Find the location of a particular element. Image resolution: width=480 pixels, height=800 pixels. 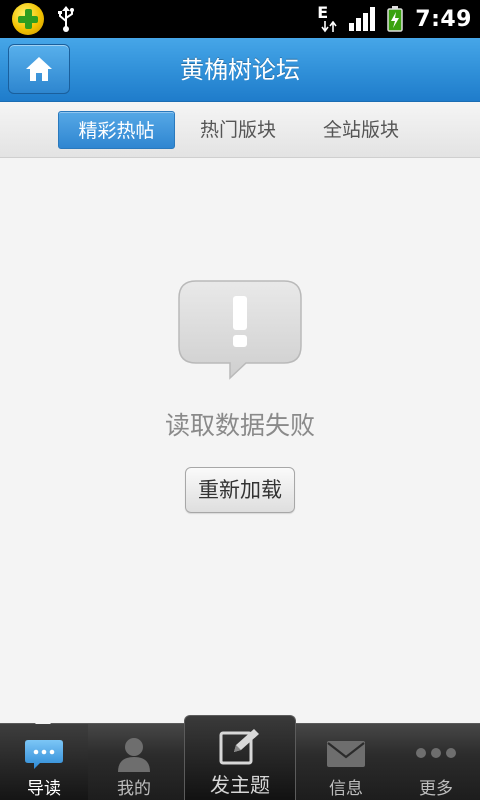

nav-item-post: 发主题 is located at coordinates (240, 757).